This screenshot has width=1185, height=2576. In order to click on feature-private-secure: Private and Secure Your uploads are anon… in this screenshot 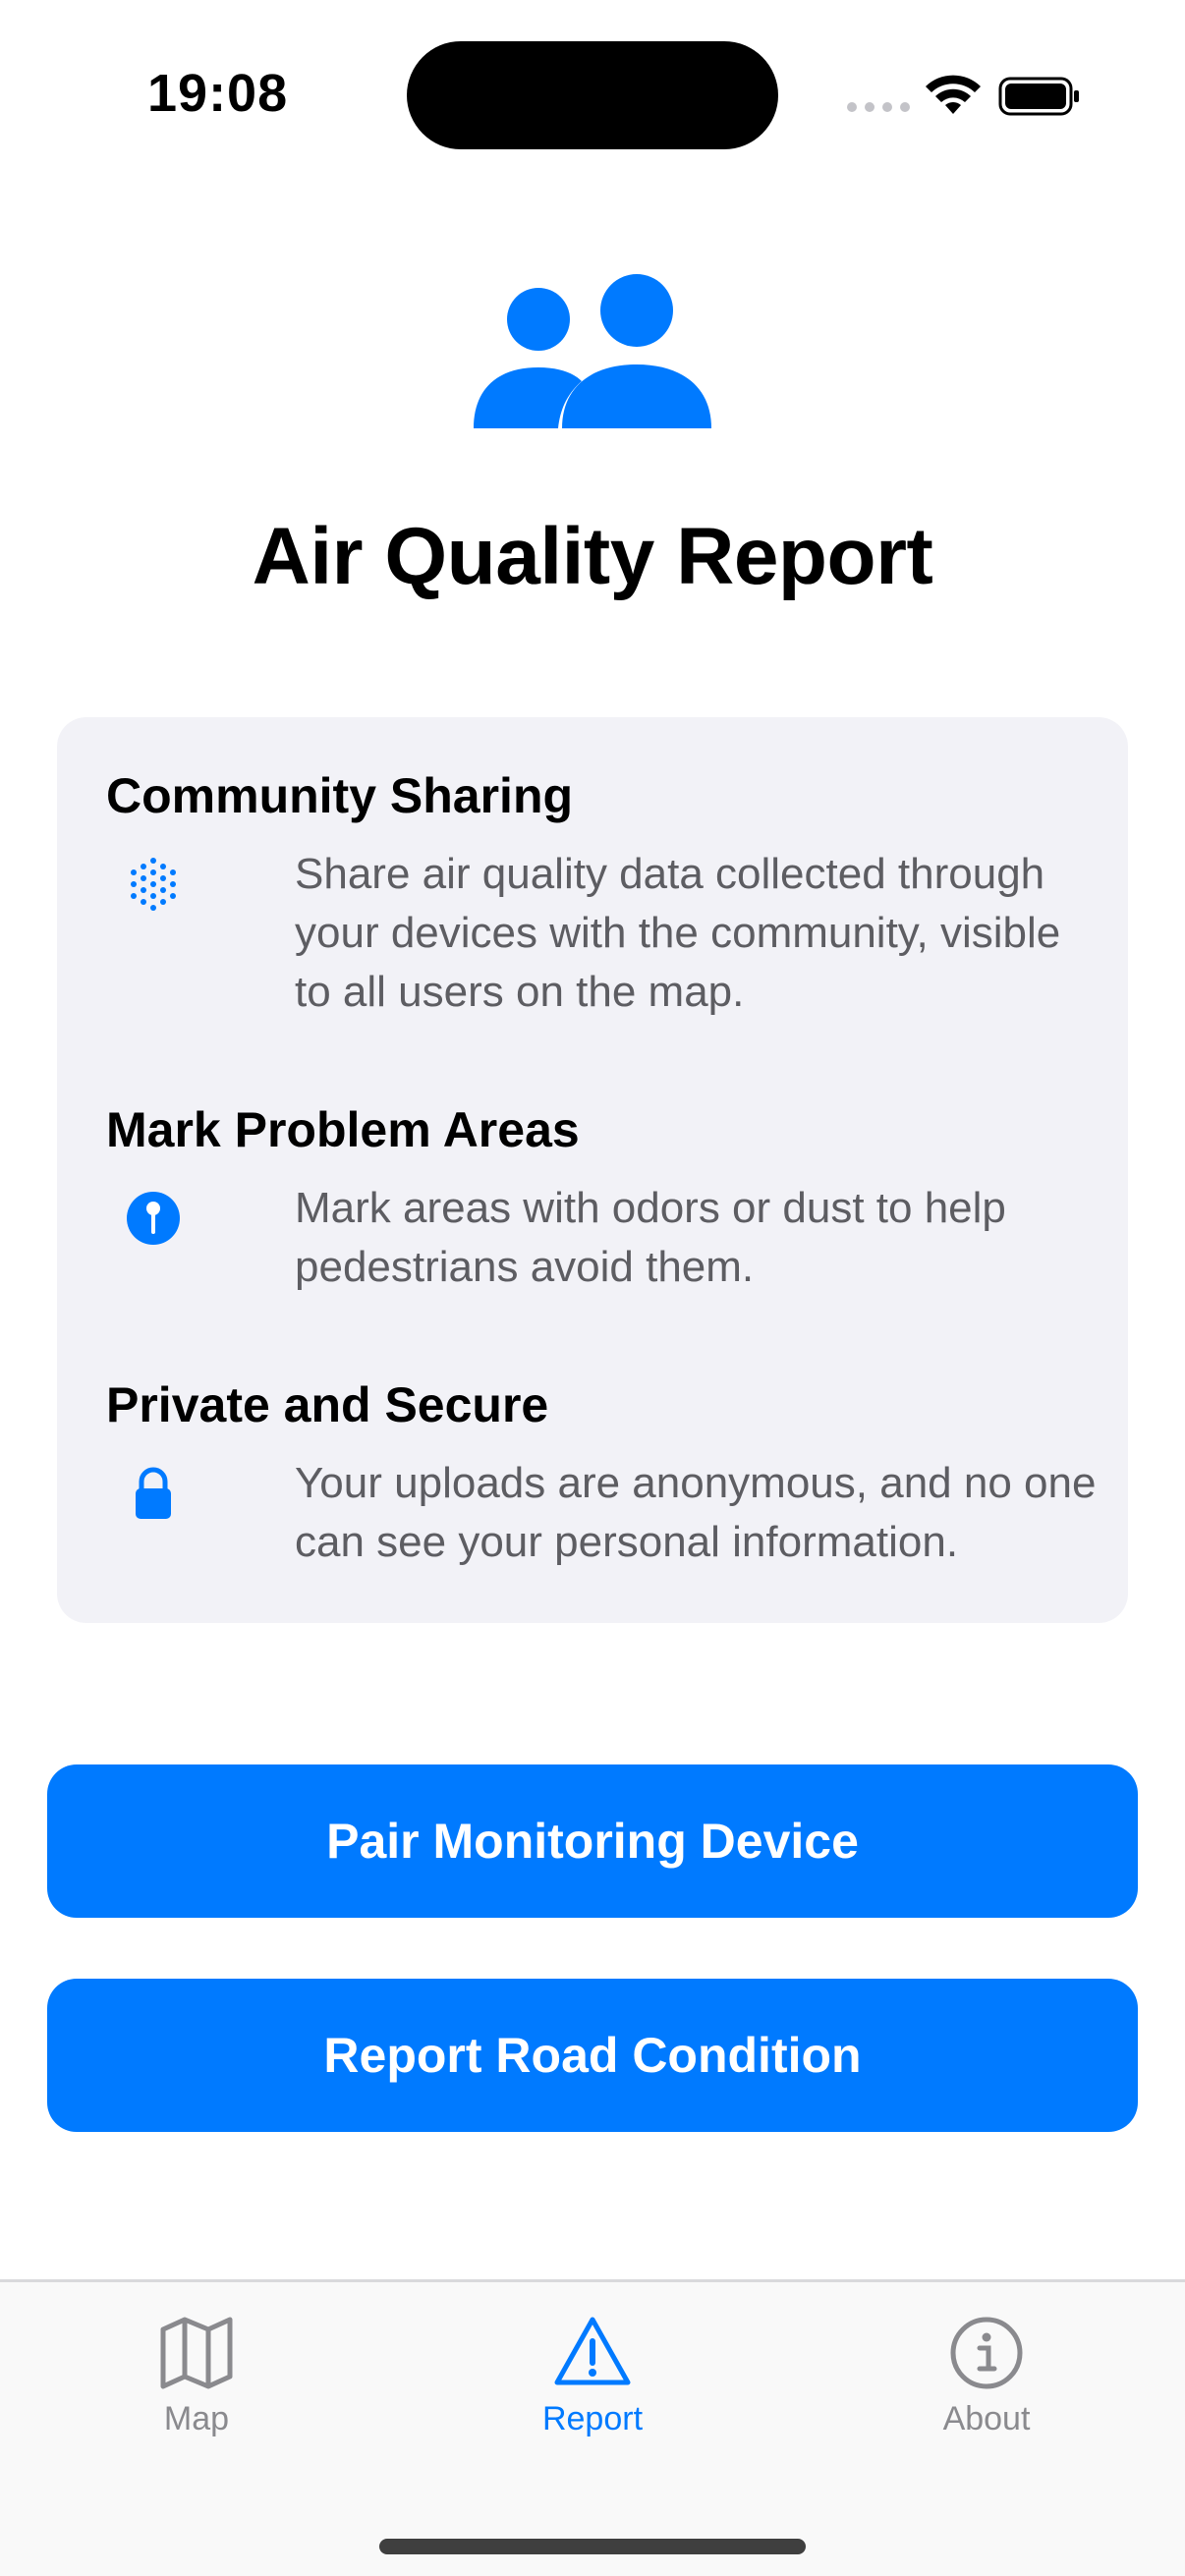, I will do `click(602, 1473)`.